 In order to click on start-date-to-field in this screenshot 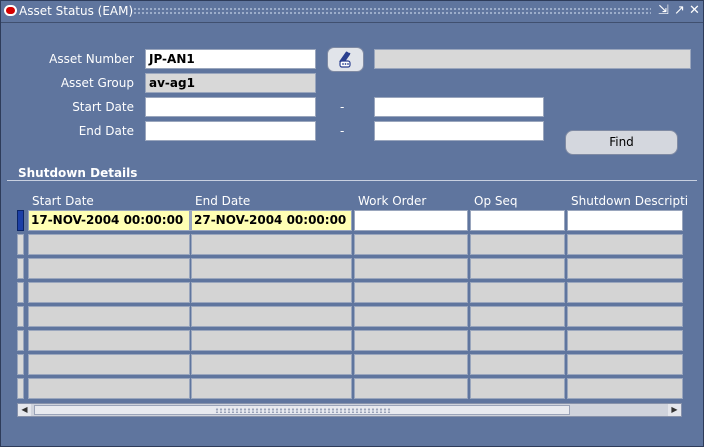, I will do `click(459, 107)`.